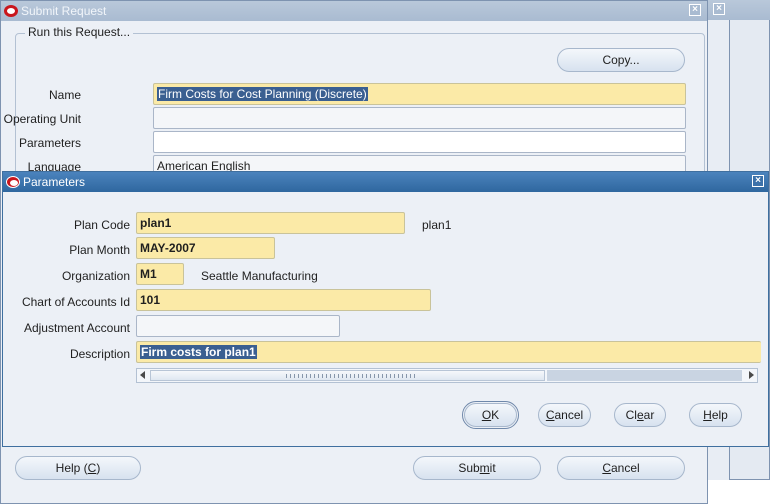 The width and height of the screenshot is (770, 504). Describe the element at coordinates (64, 95) in the screenshot. I see `name-label: Name` at that location.